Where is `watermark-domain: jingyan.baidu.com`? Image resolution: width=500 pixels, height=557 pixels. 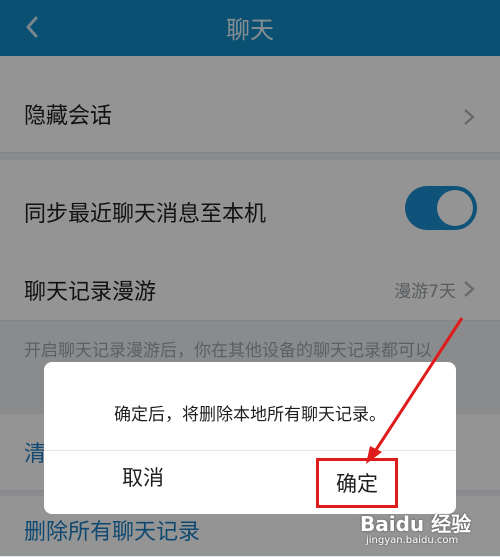
watermark-domain: jingyan.baidu.com is located at coordinates (412, 540).